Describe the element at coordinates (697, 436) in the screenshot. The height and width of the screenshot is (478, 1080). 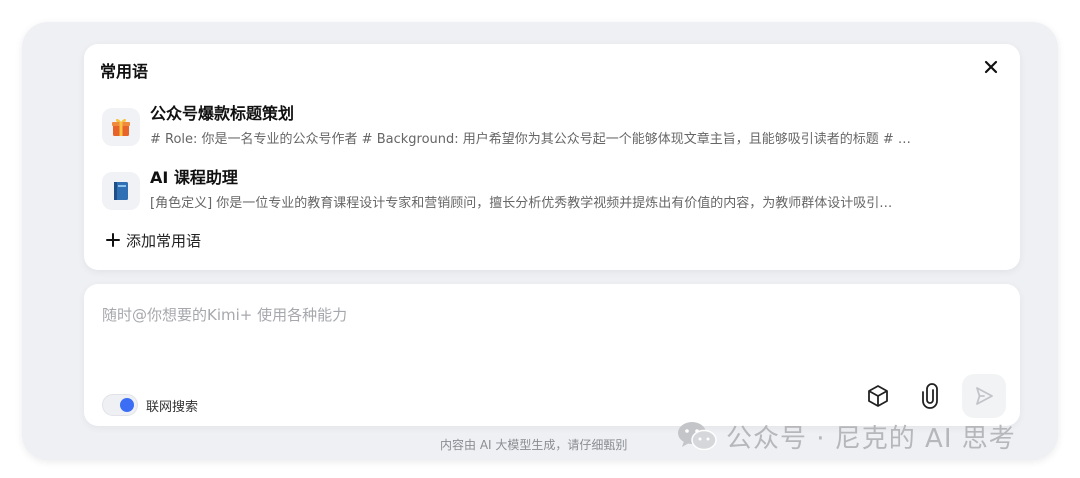
I see `wechat-icon` at that location.